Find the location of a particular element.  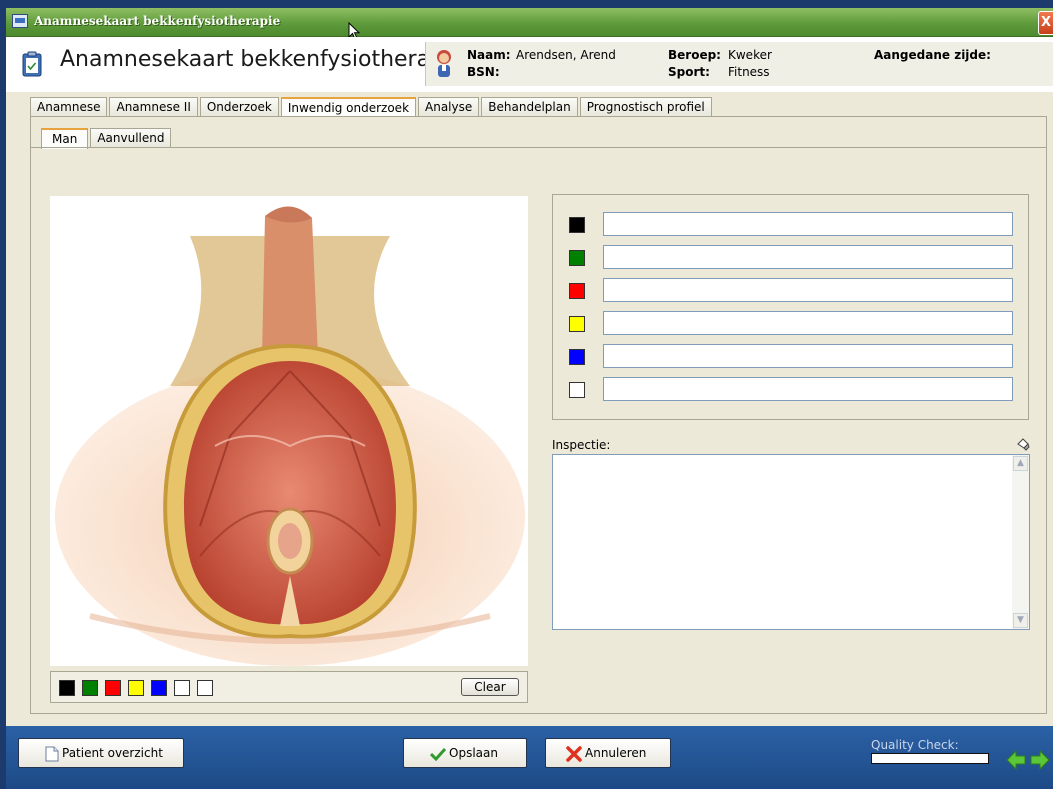

legend-input-yellow is located at coordinates (808, 323).